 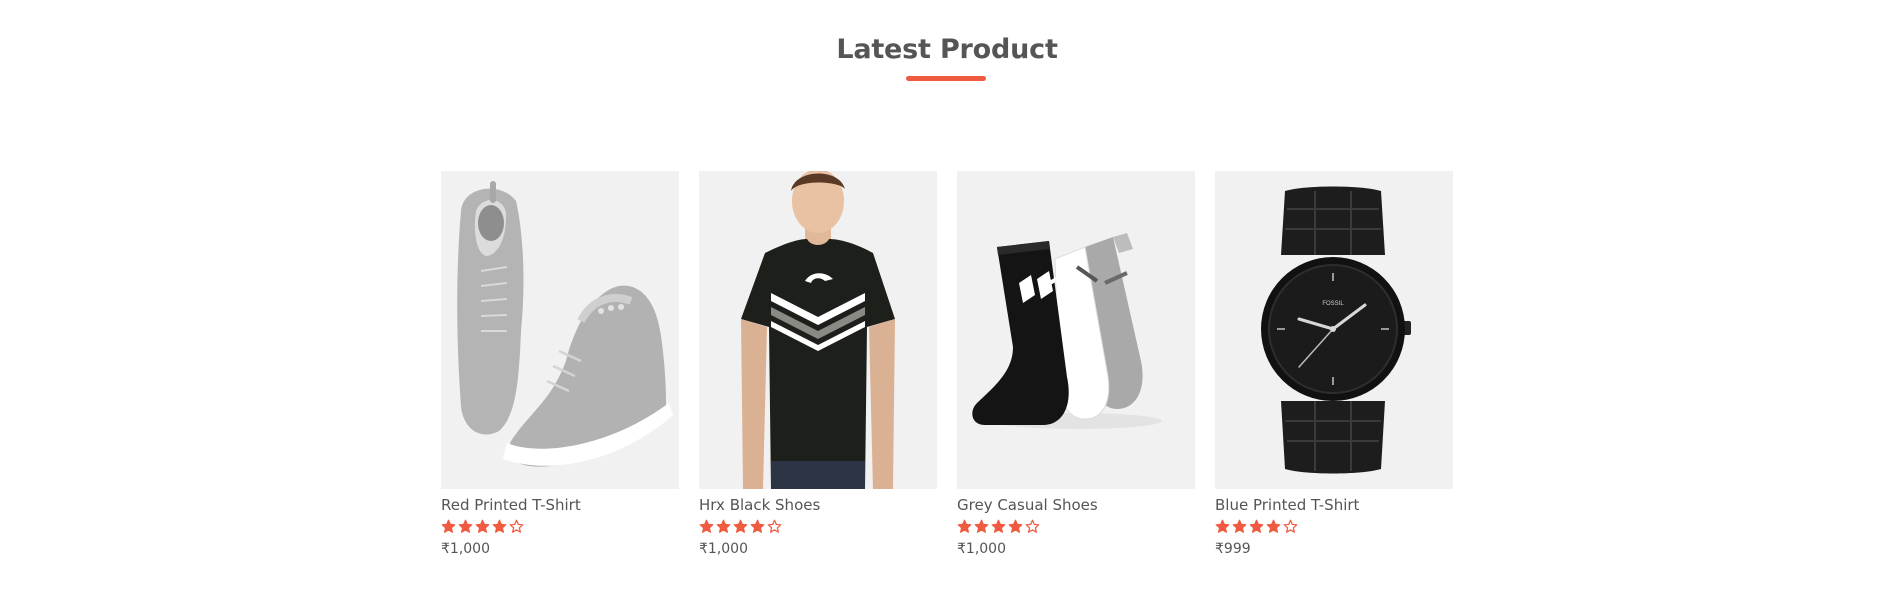 What do you see at coordinates (1334, 505) in the screenshot?
I see `product-name: Blue Printed T-Shirt` at bounding box center [1334, 505].